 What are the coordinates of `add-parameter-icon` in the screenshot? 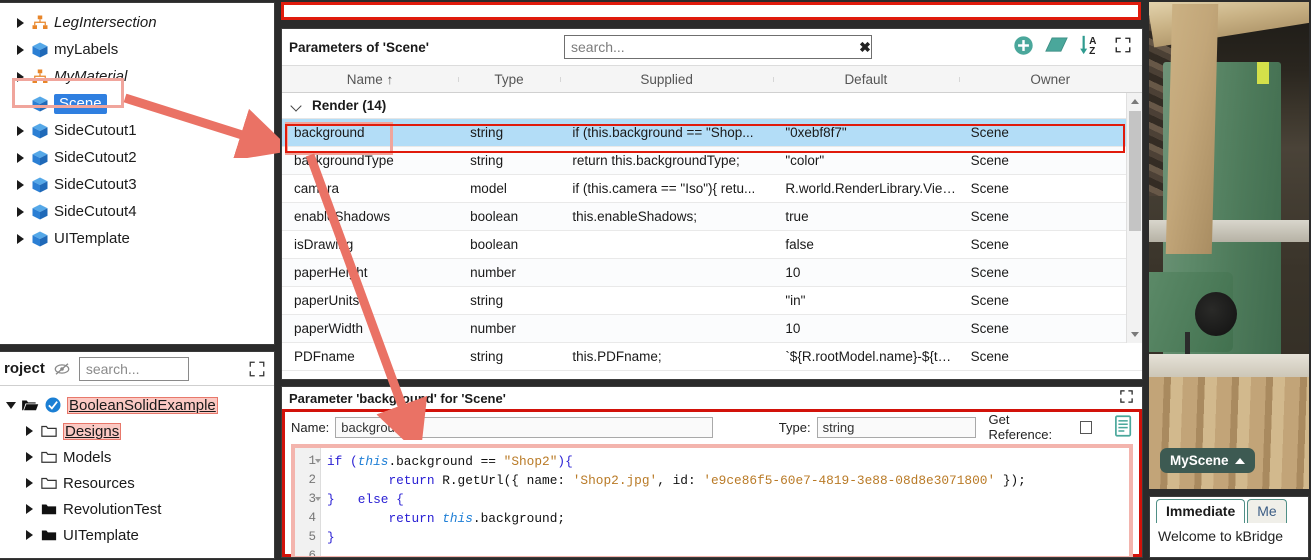 It's located at (1023, 47).